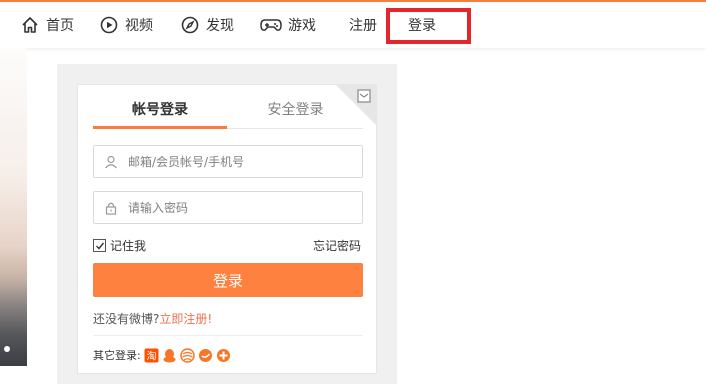  I want to click on divider, so click(228, 335).